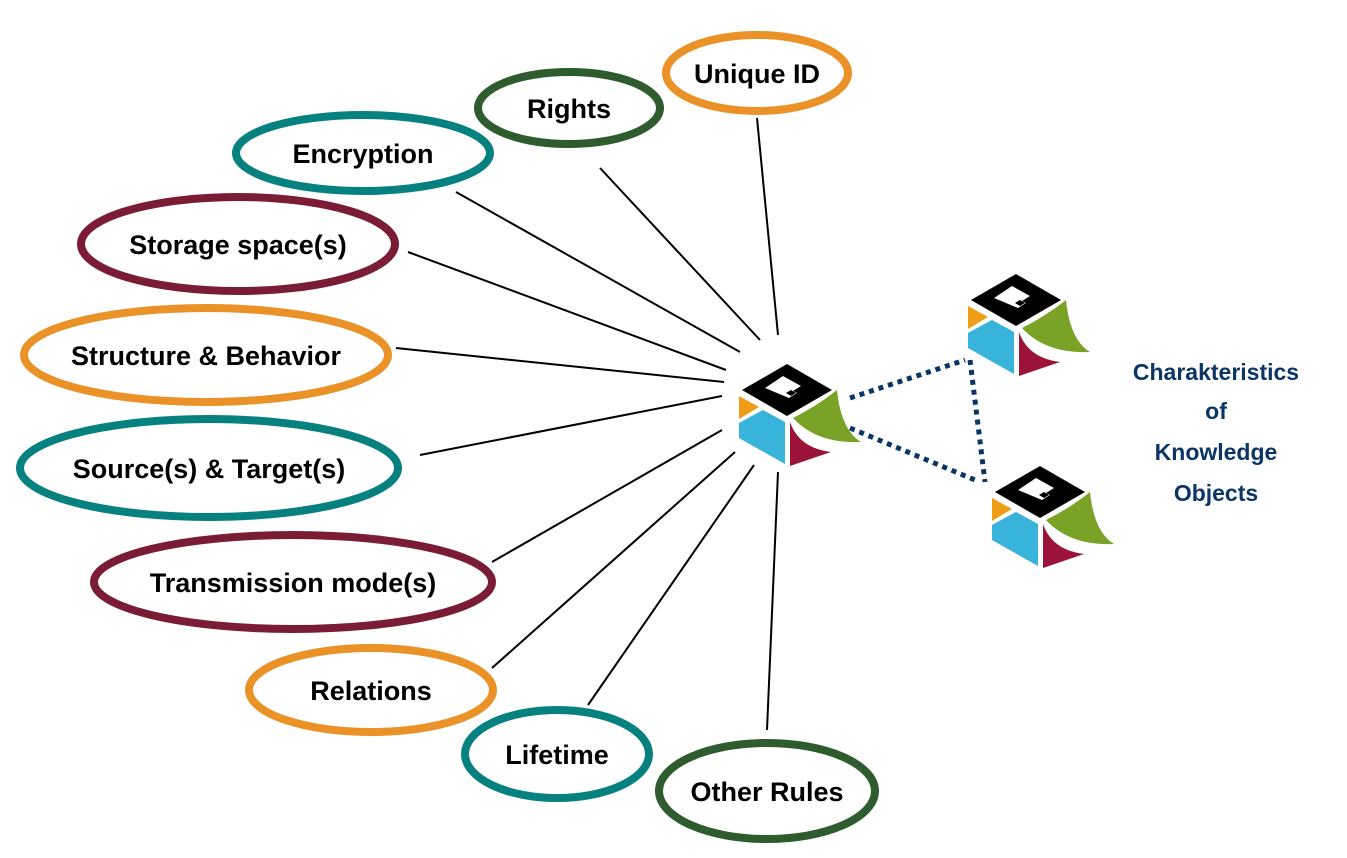  Describe the element at coordinates (680, 254) in the screenshot. I see `connector-rights` at that location.